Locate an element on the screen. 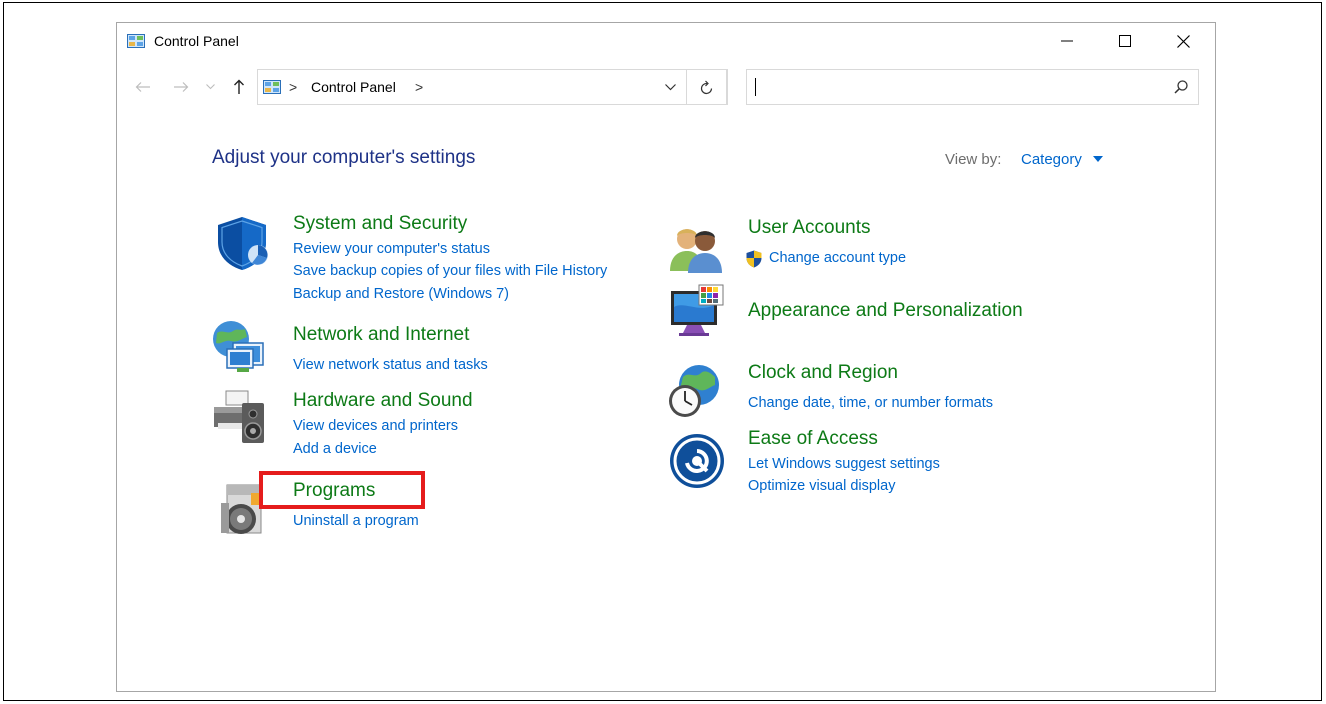 The height and width of the screenshot is (704, 1326). view-by-label: View by: is located at coordinates (973, 159).